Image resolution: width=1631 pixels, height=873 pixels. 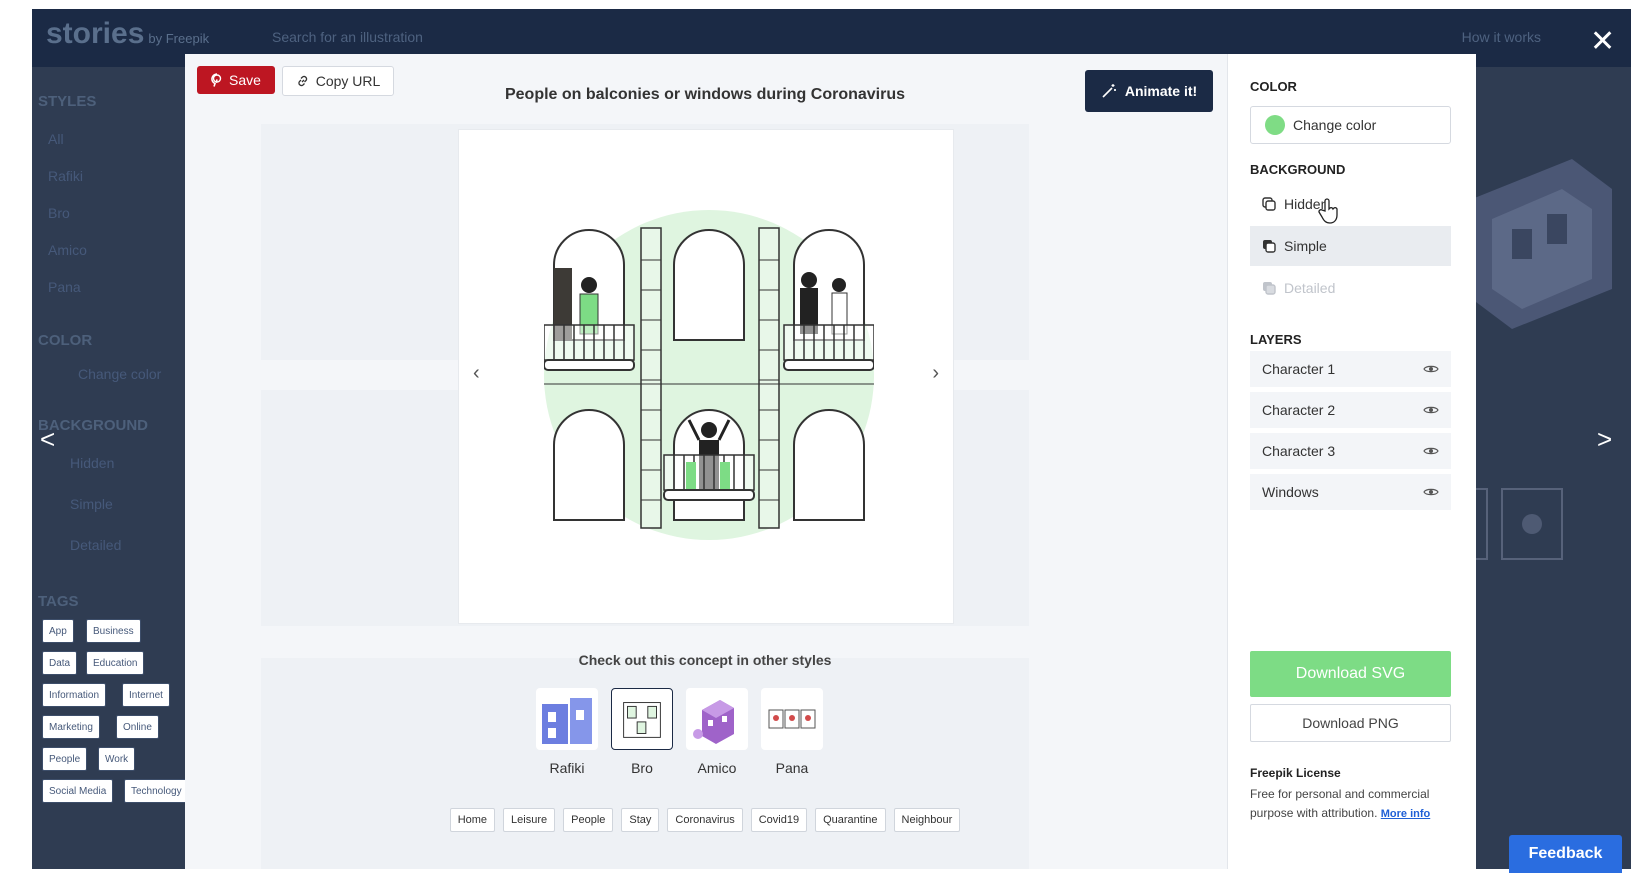 What do you see at coordinates (709, 375) in the screenshot?
I see `balconies-illustration` at bounding box center [709, 375].